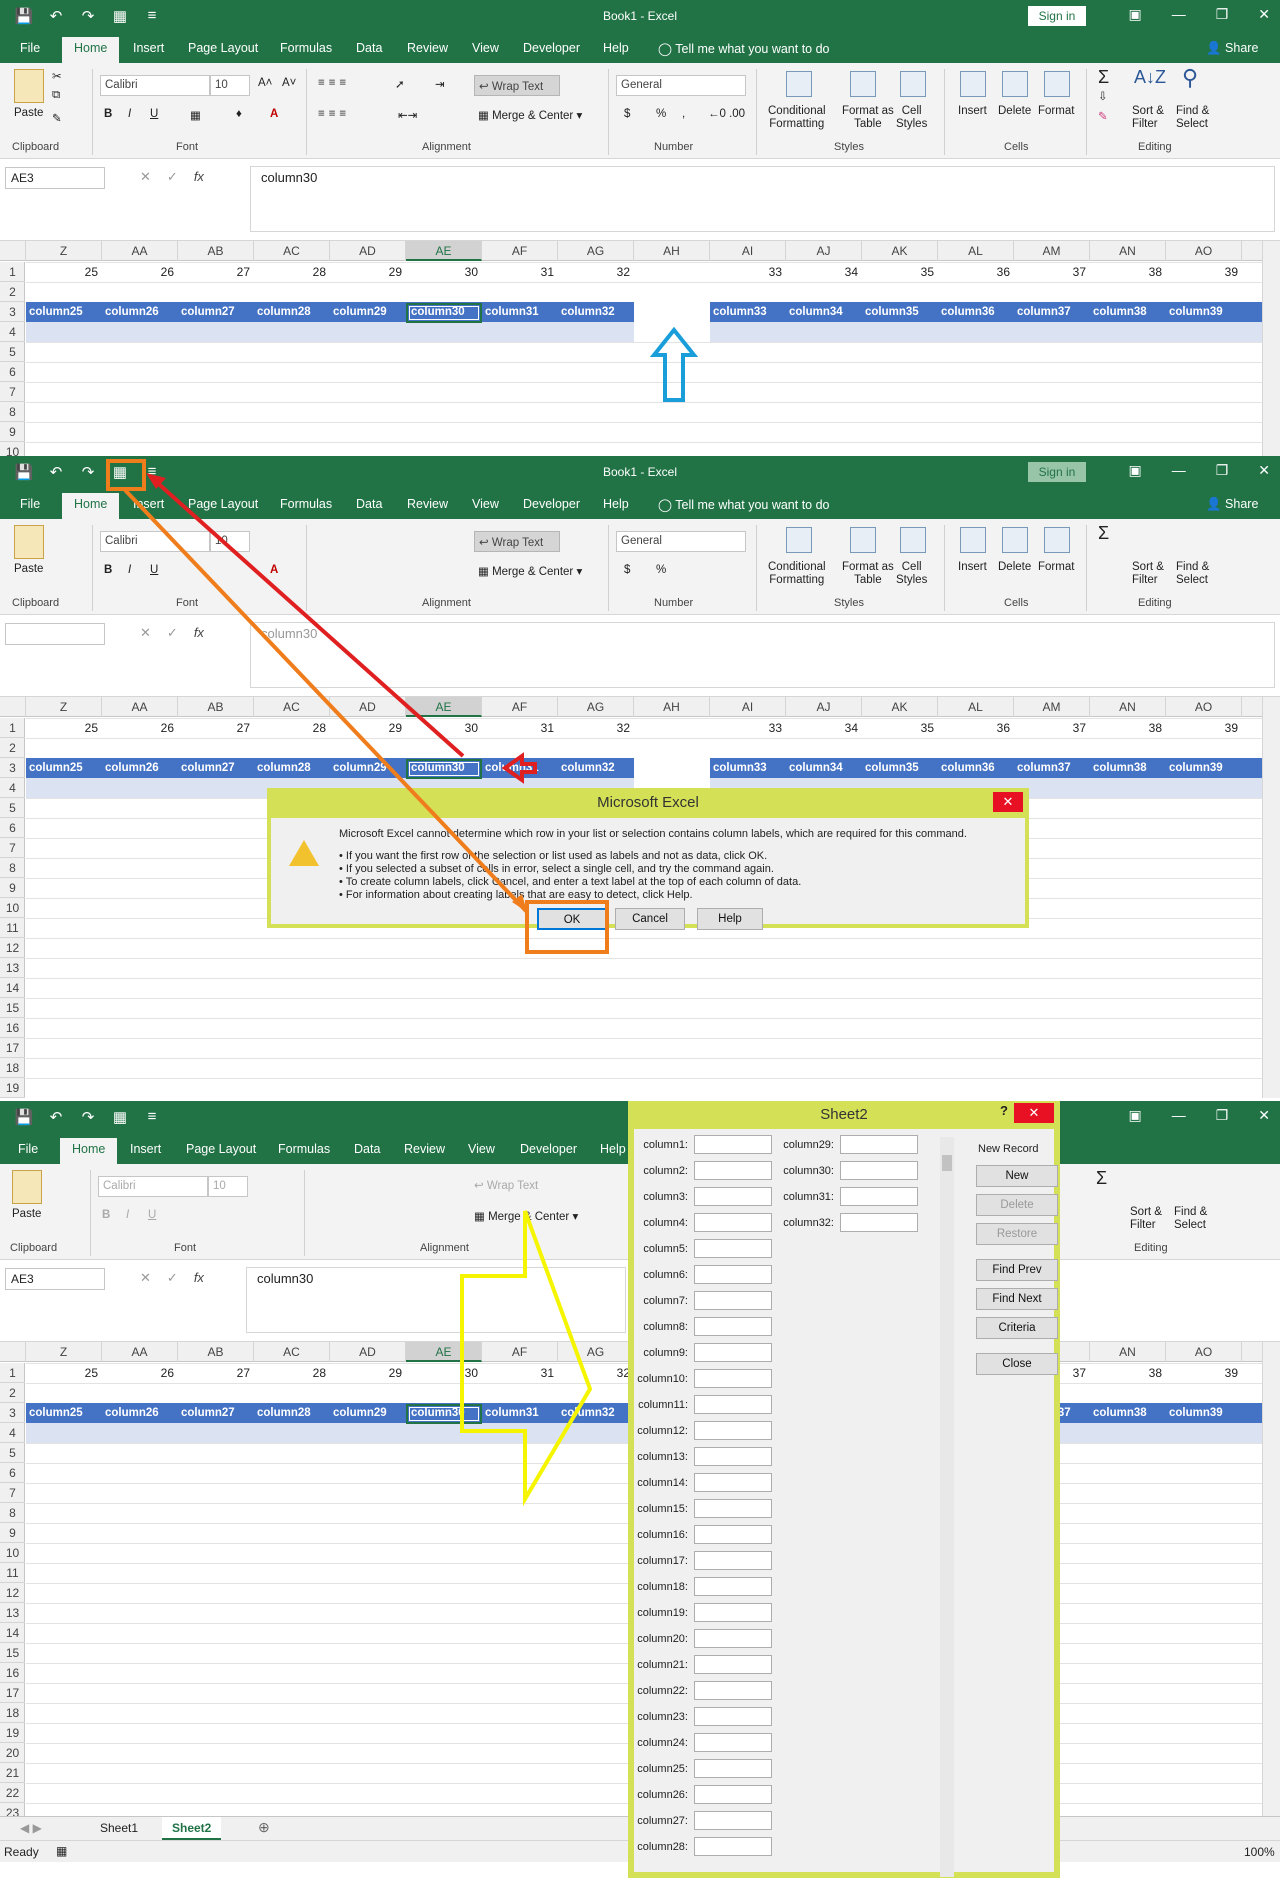  Describe the element at coordinates (1264, 14) in the screenshot. I see `close-icon: ✕` at that location.